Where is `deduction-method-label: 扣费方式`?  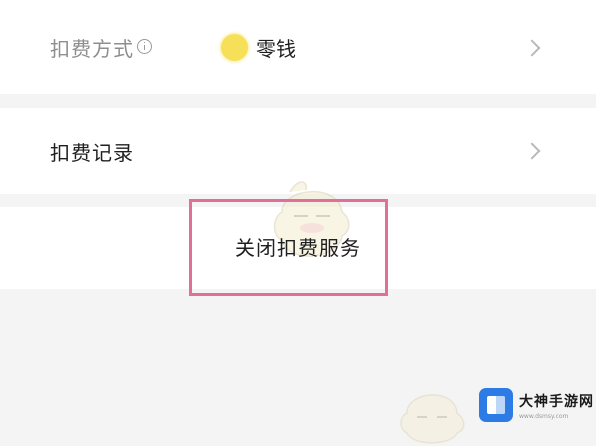 deduction-method-label: 扣费方式 is located at coordinates (92, 48).